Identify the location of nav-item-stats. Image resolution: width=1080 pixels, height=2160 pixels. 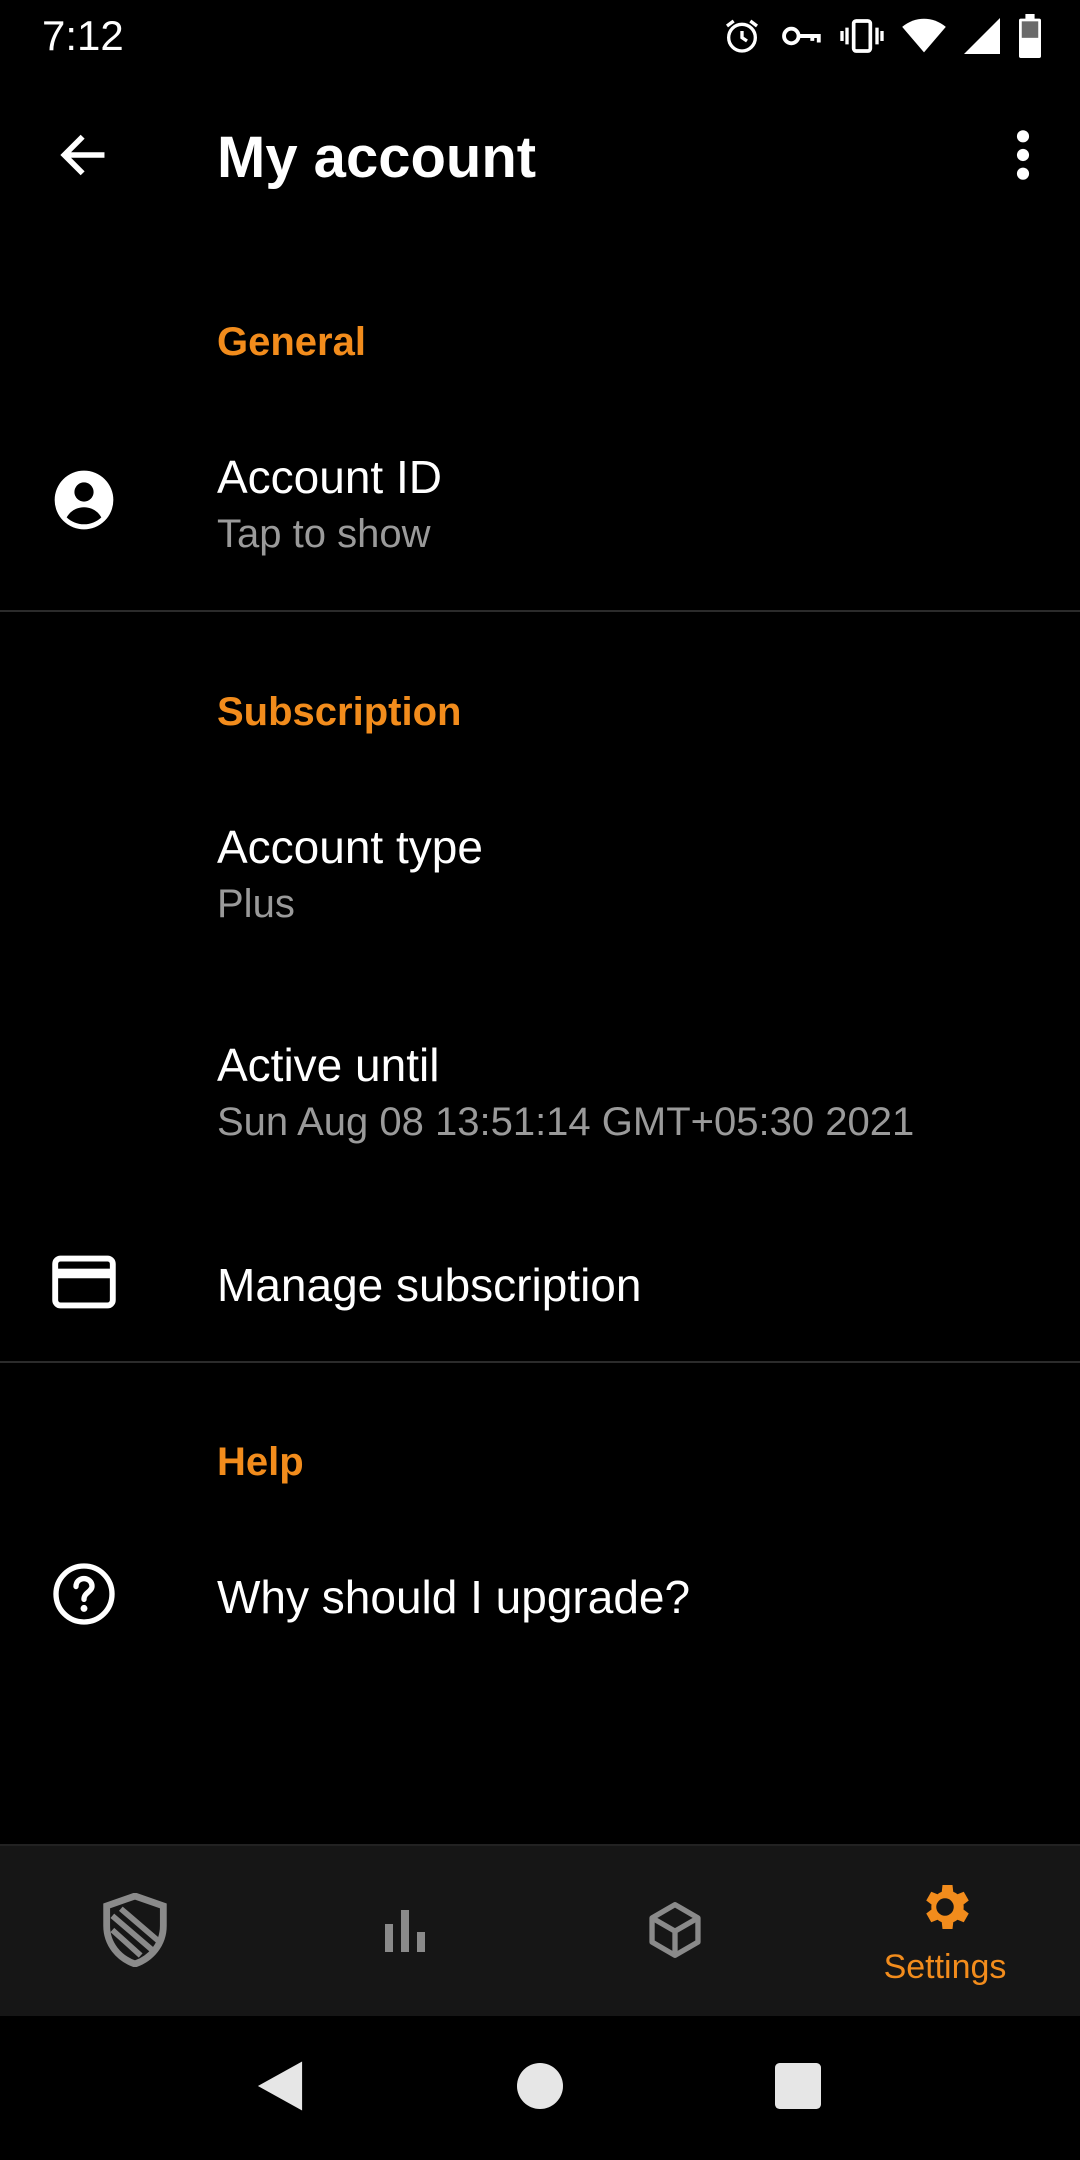
(405, 1932).